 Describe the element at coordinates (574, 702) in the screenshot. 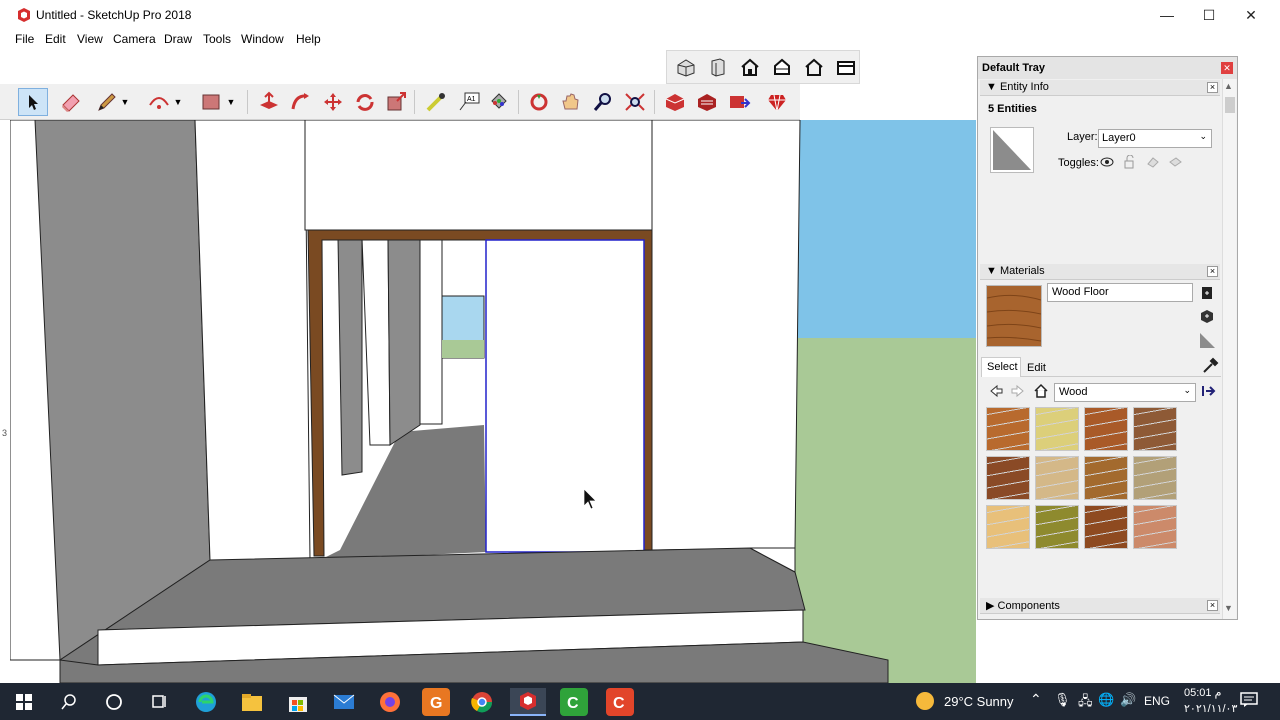

I see `camtasia-green-app: C` at that location.